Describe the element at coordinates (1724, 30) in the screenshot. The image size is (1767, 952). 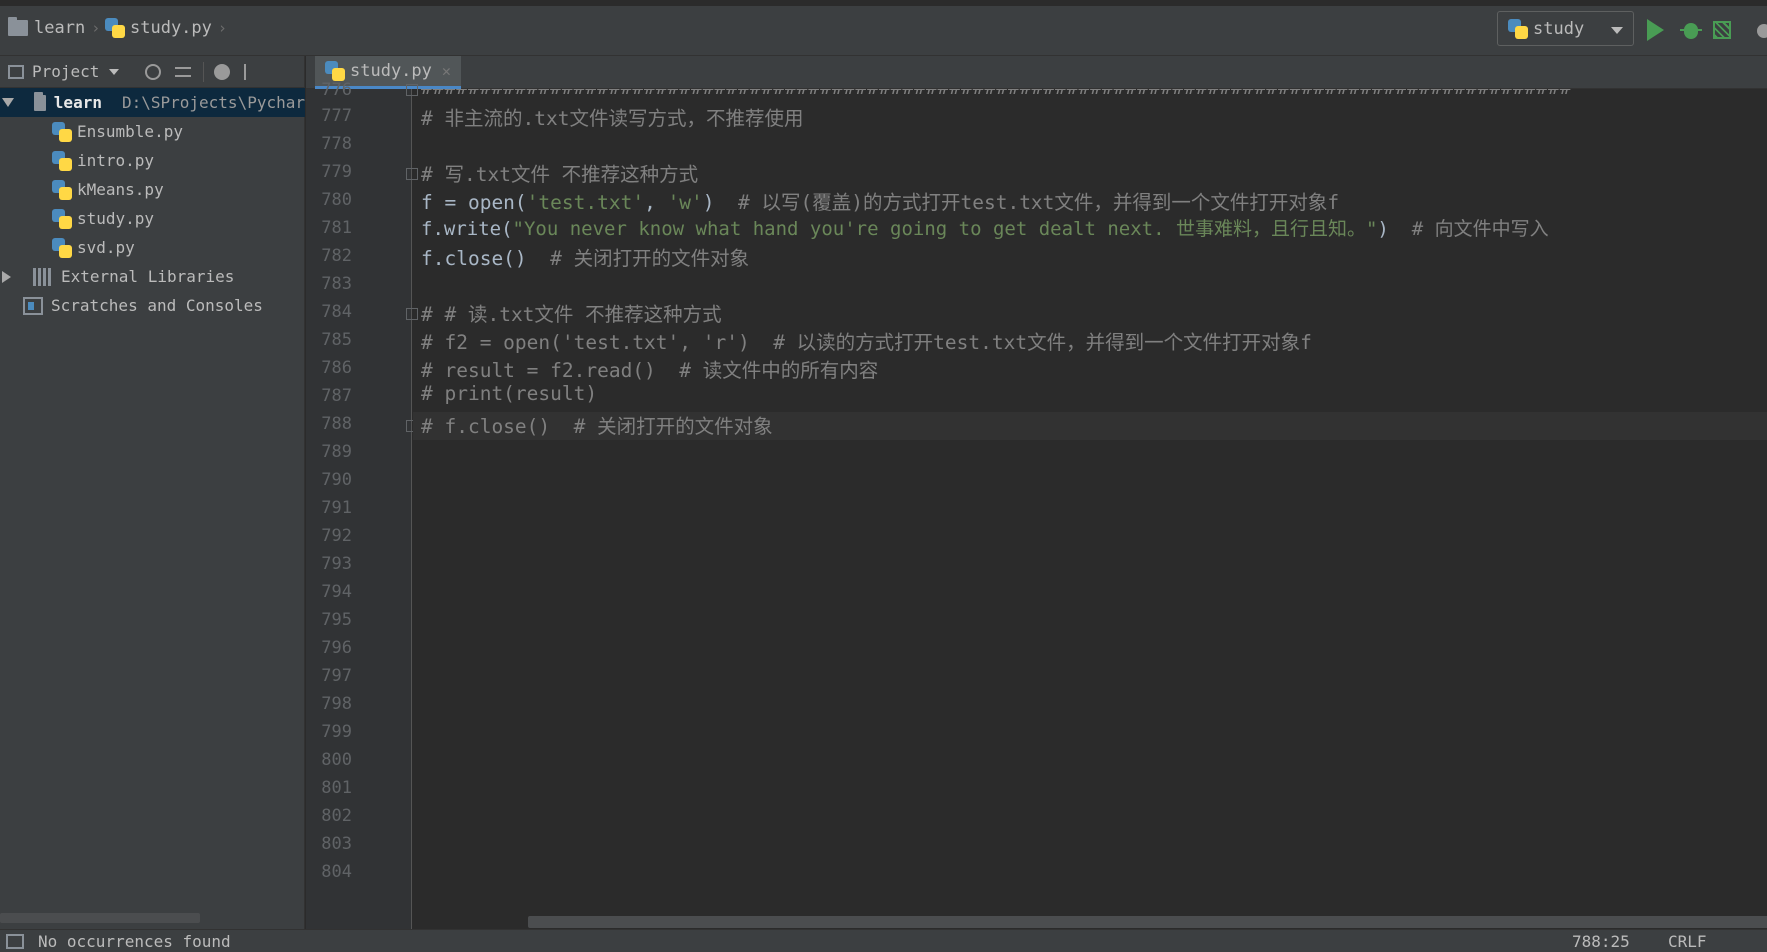
I see `run-with-coverage-icon` at that location.